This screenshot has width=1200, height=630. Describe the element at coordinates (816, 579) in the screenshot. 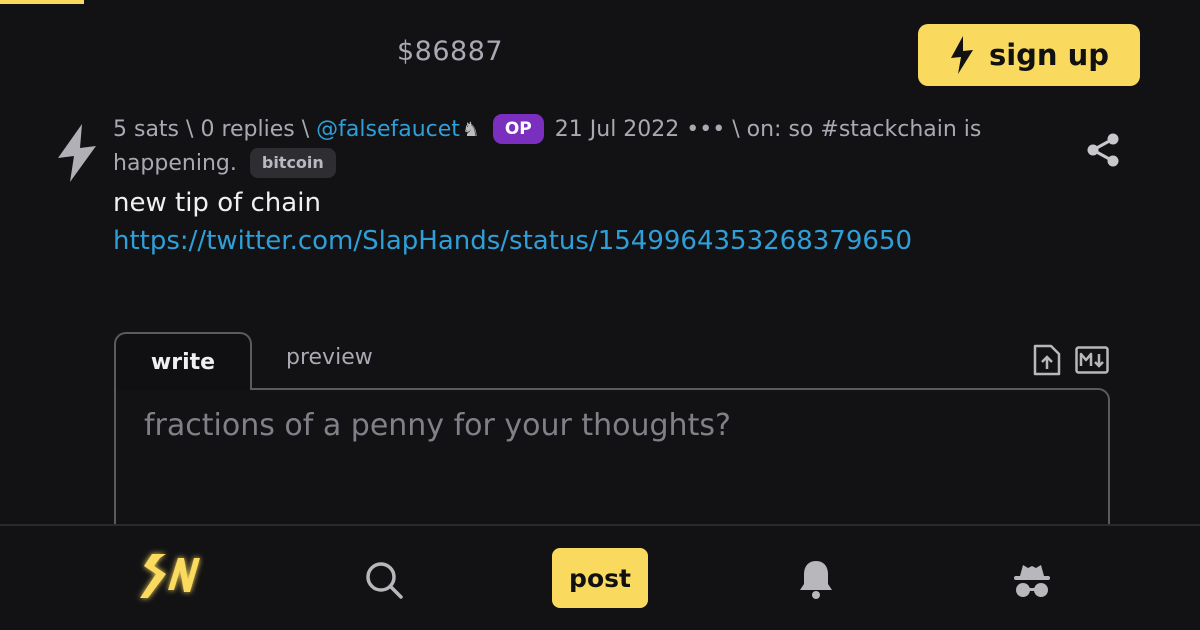

I see `bell-icon` at that location.